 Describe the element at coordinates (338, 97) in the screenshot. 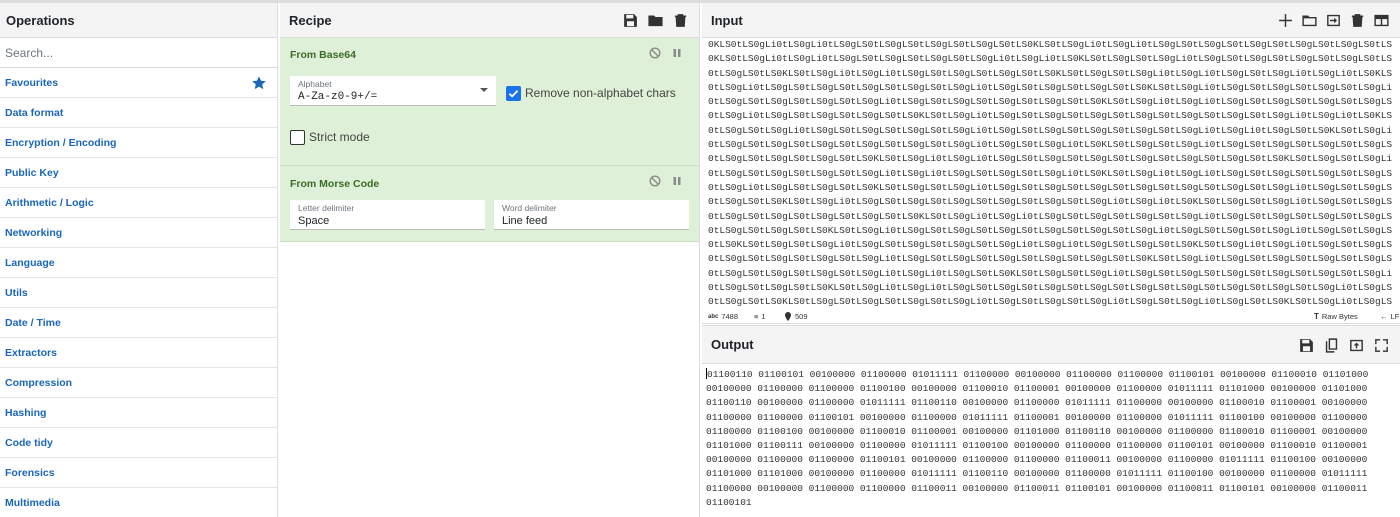

I see `alphabet-value: A-Za-z0-9+/=` at that location.